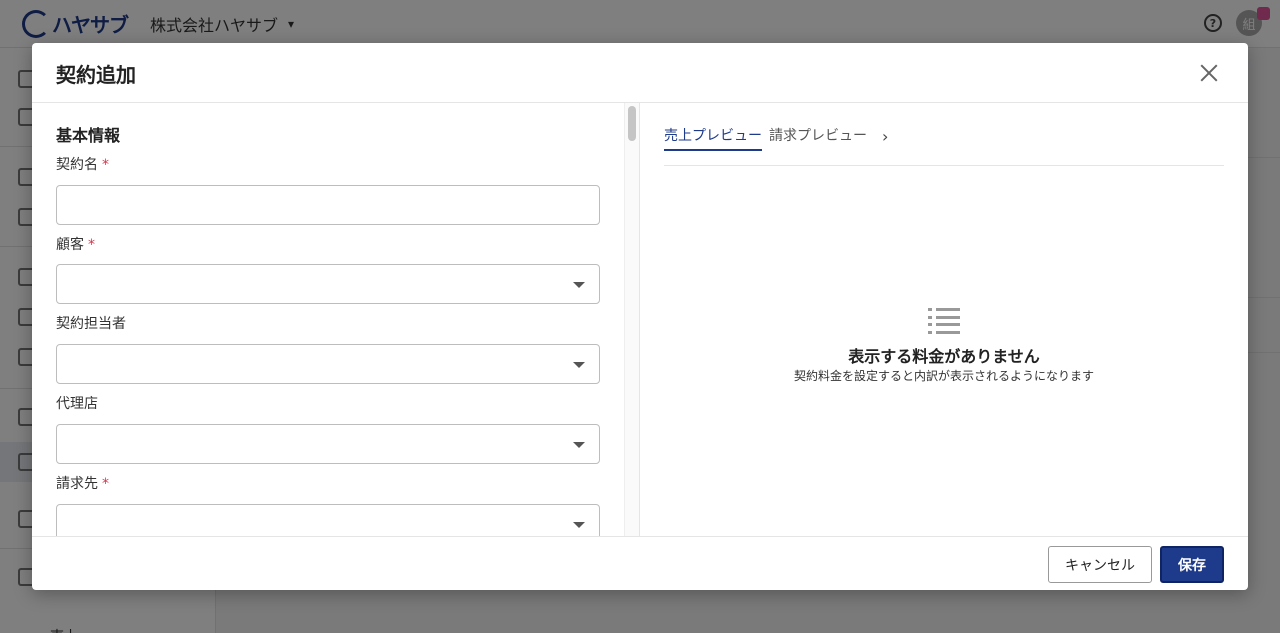 Image resolution: width=1280 pixels, height=633 pixels. What do you see at coordinates (885, 136) in the screenshot?
I see `chevron-right-icon: ›` at bounding box center [885, 136].